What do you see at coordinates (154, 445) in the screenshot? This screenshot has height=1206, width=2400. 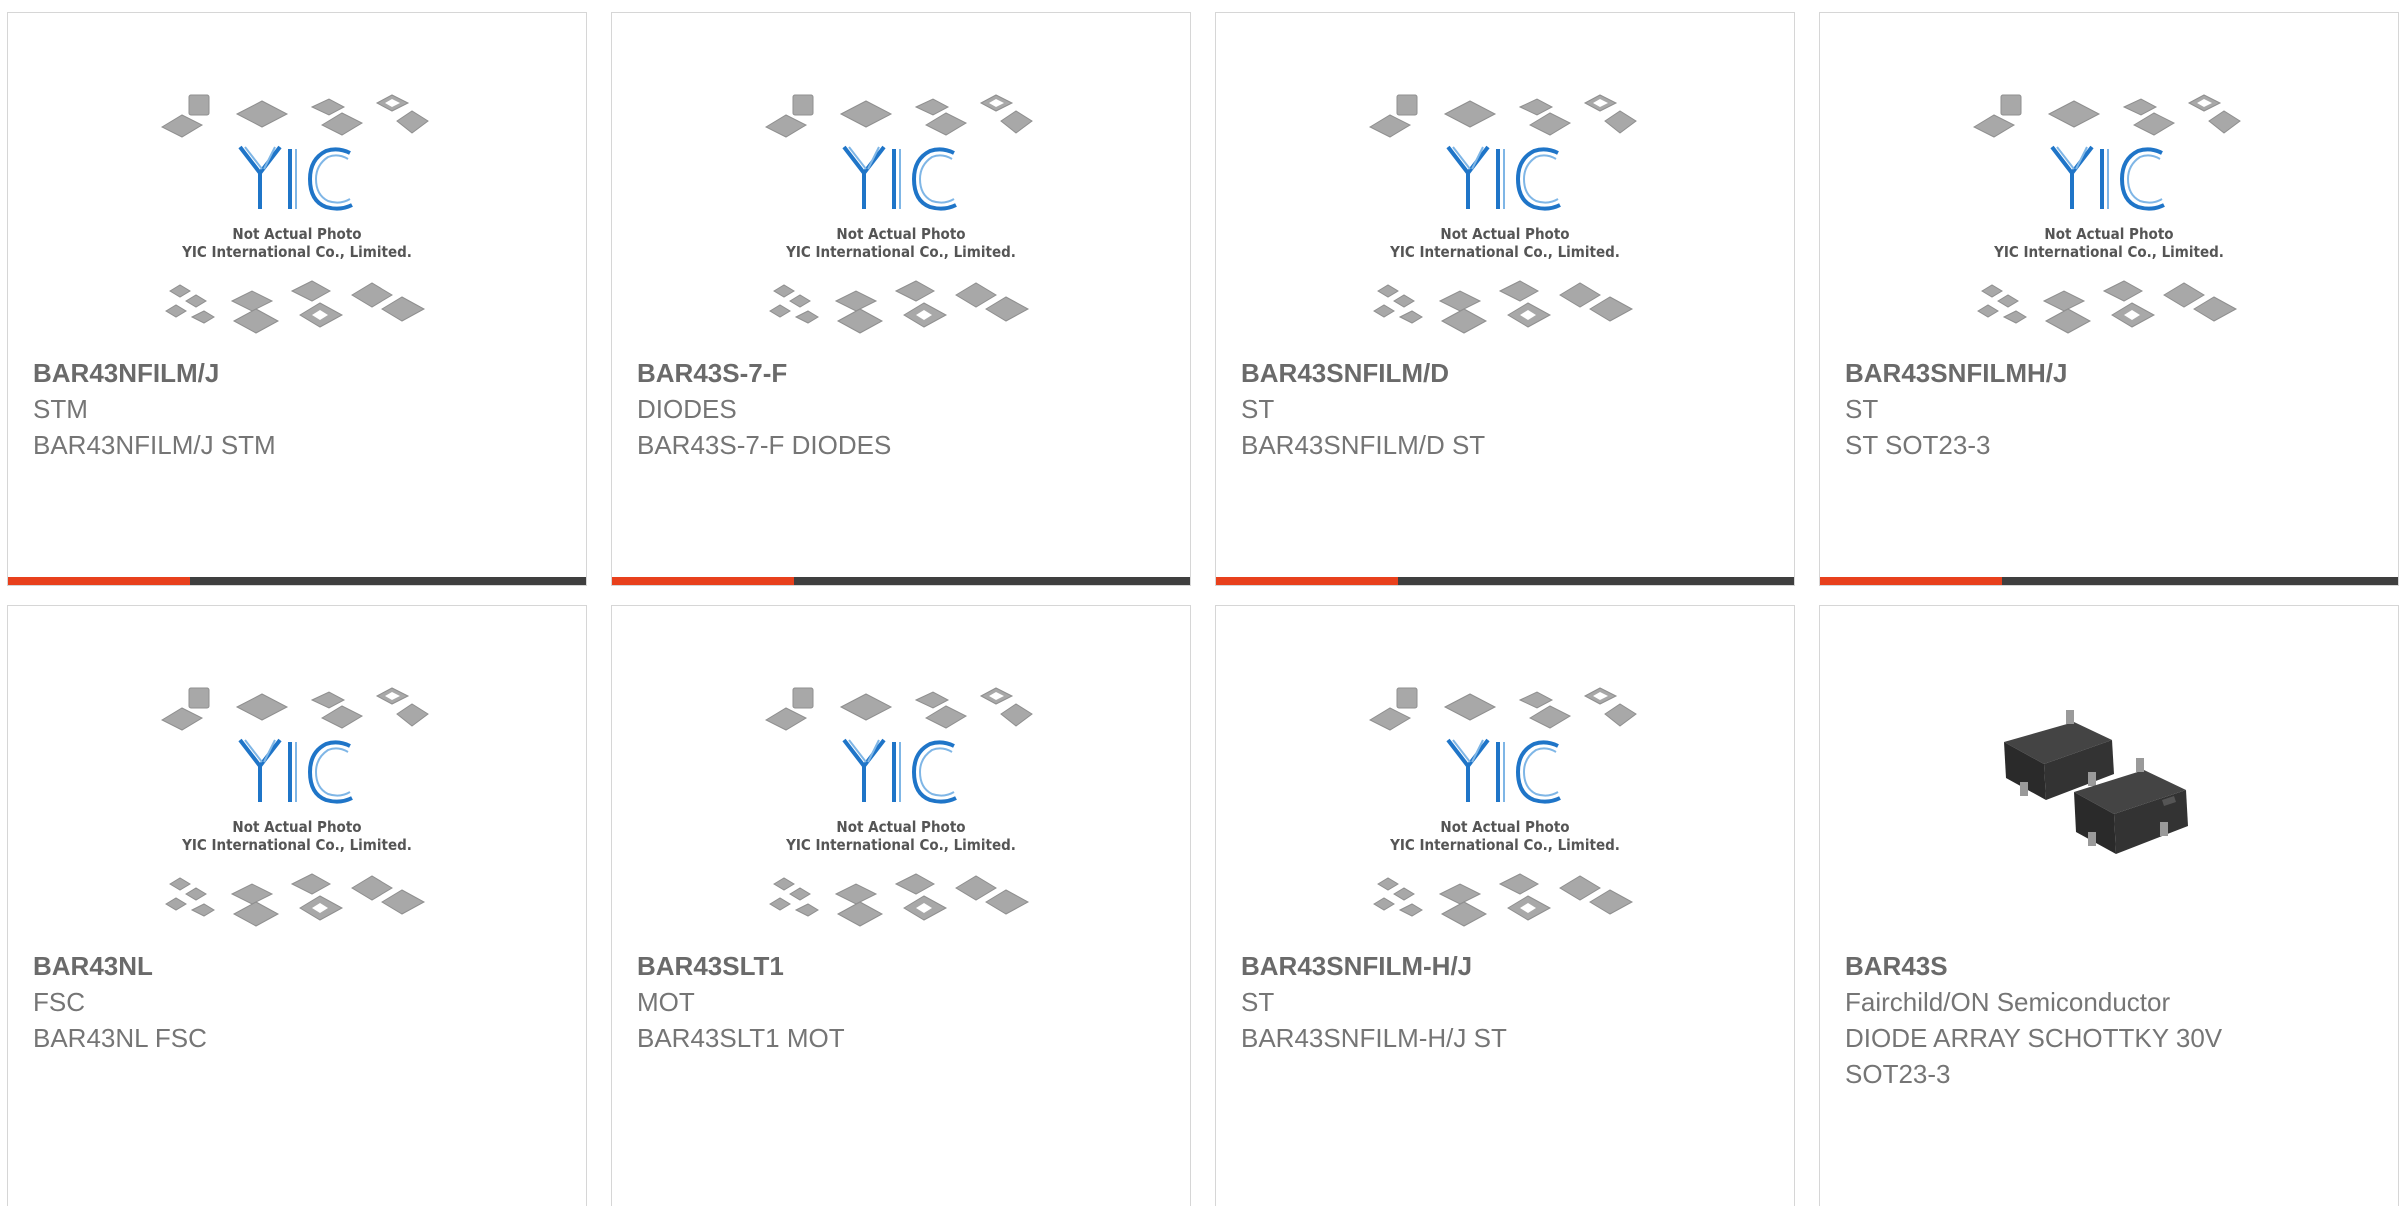 I see `product-description: BAR43NFILM/J STM` at bounding box center [154, 445].